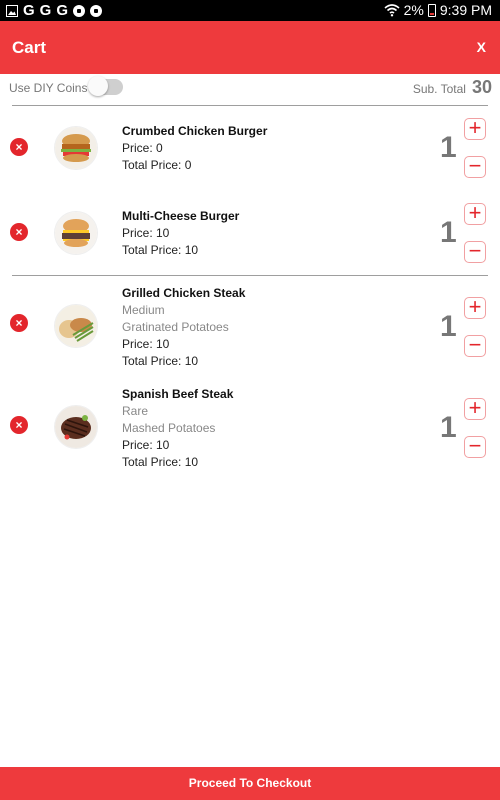 This screenshot has height=800, width=500. What do you see at coordinates (142, 148) in the screenshot?
I see `item-price: Price: 0` at bounding box center [142, 148].